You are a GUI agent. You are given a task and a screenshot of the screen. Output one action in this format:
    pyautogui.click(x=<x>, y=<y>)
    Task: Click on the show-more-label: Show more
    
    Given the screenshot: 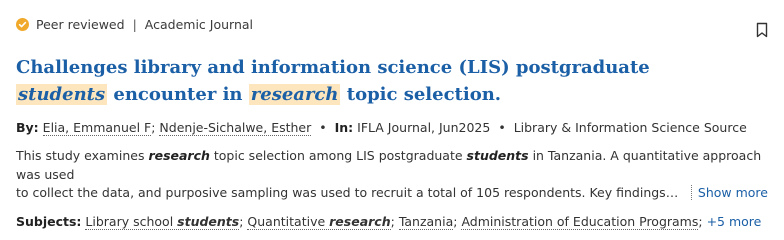 What is the action you would take?
    pyautogui.click(x=732, y=192)
    